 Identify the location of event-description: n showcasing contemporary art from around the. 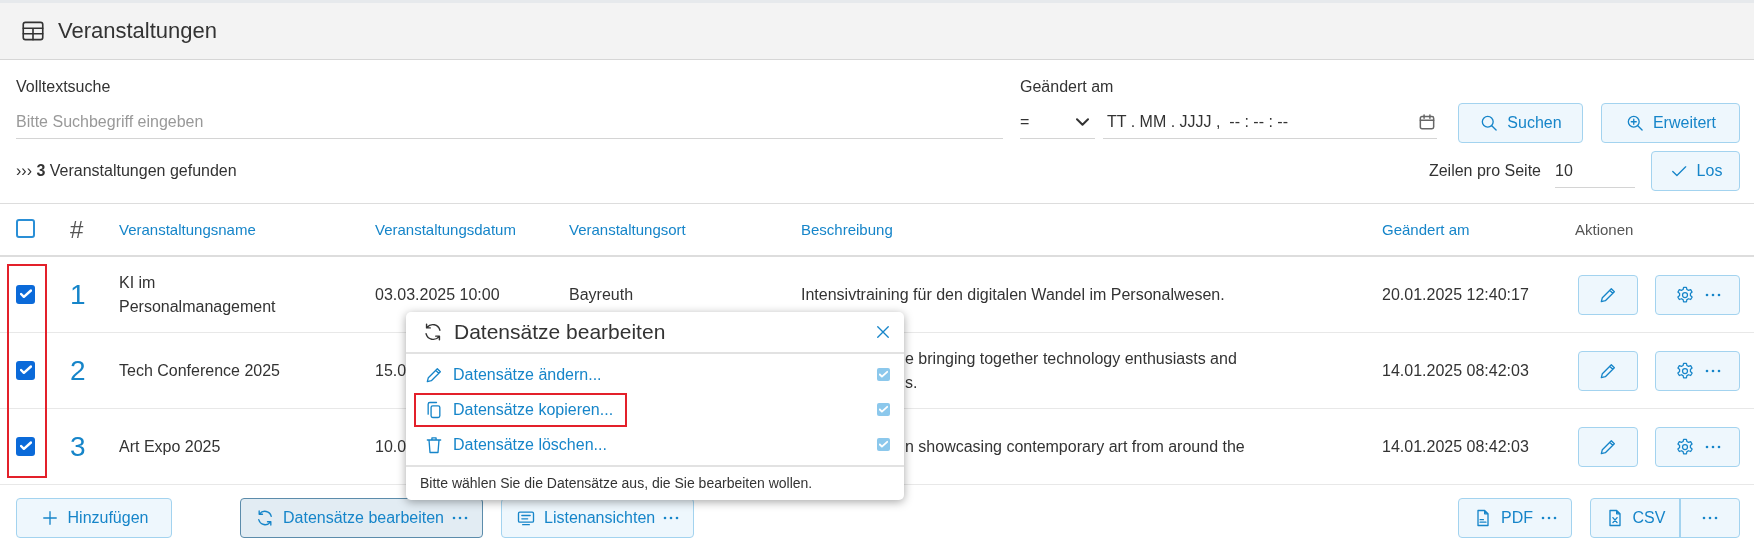
(1075, 446).